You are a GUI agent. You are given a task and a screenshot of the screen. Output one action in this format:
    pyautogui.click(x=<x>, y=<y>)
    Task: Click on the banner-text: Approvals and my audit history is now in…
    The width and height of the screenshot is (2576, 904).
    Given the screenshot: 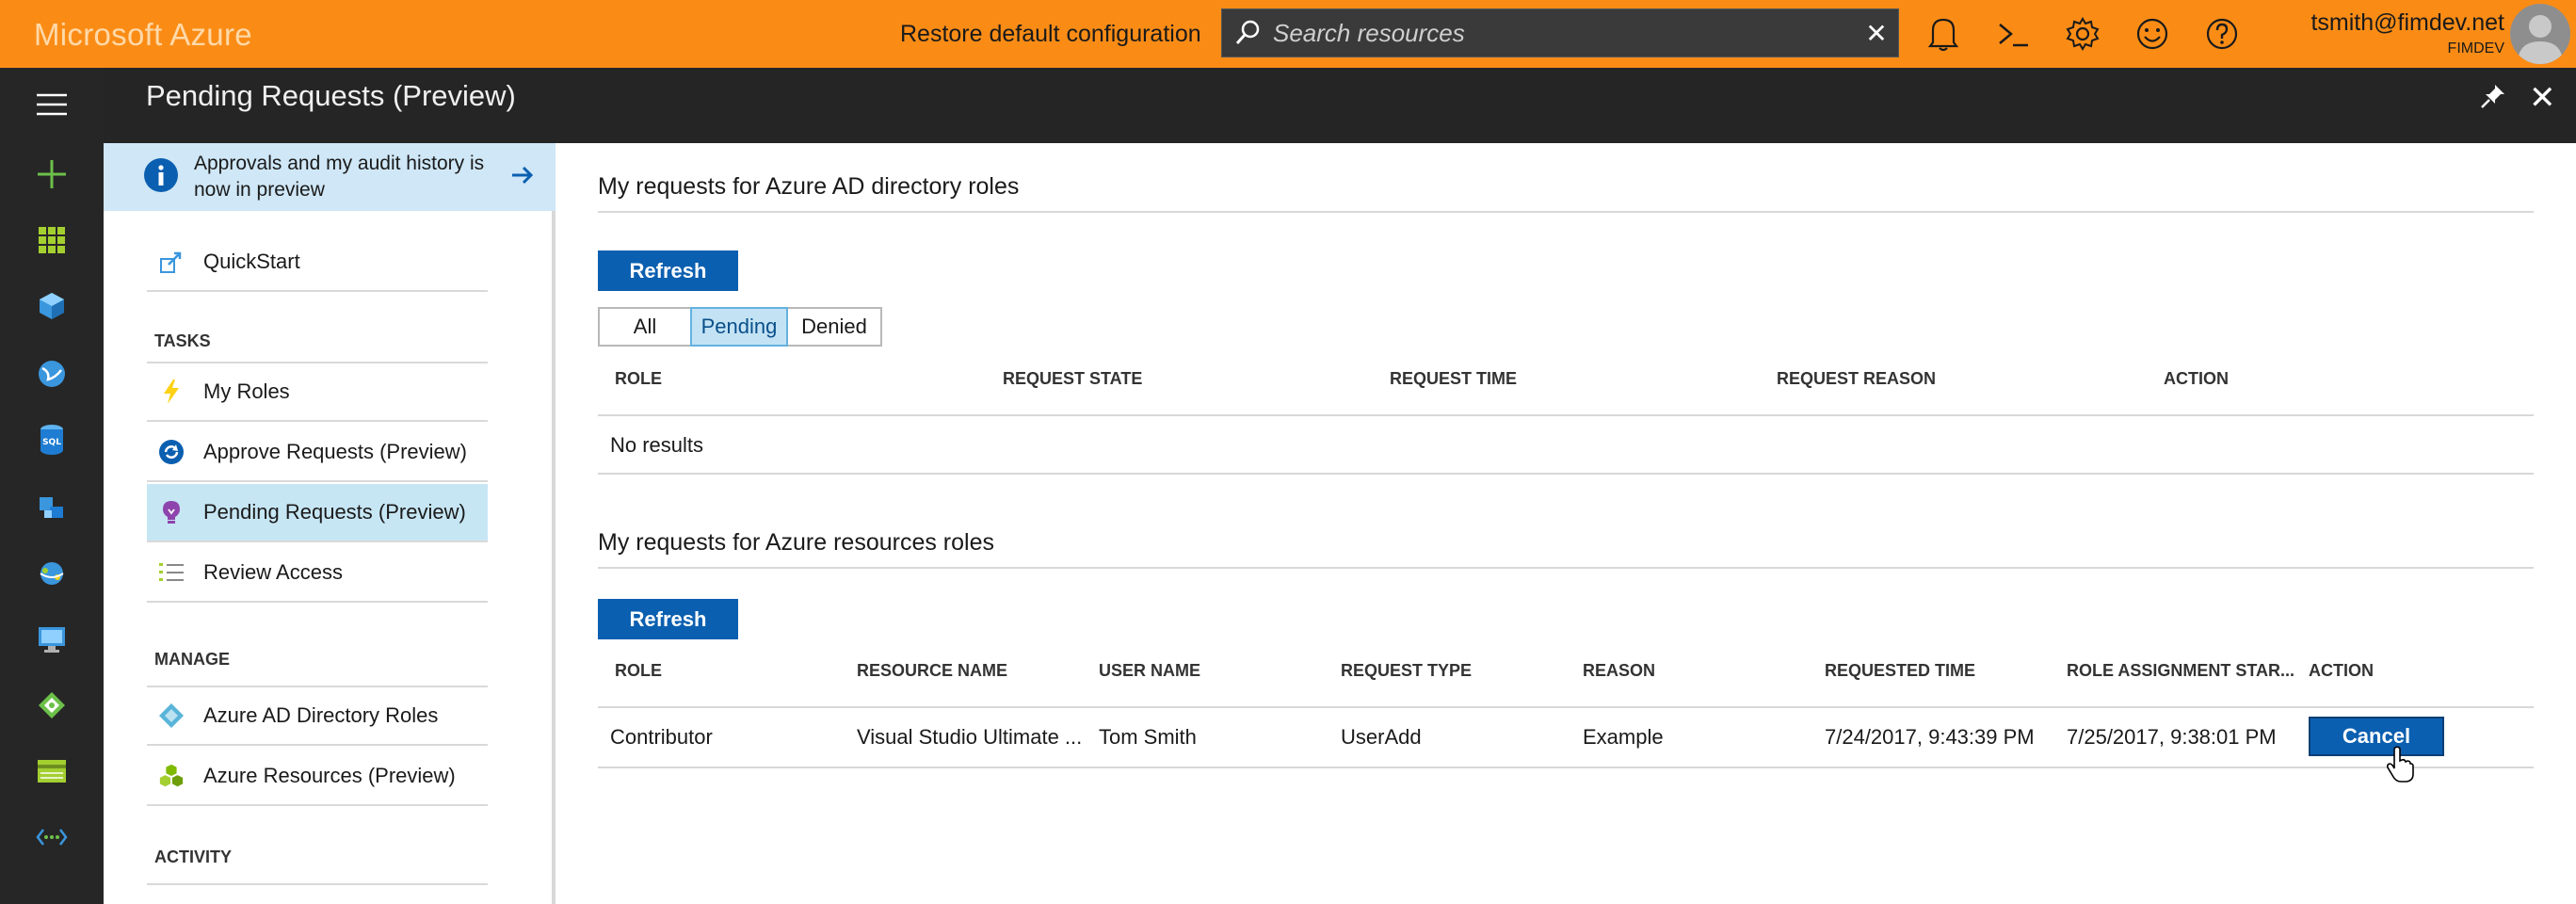 What is the action you would take?
    pyautogui.click(x=339, y=177)
    